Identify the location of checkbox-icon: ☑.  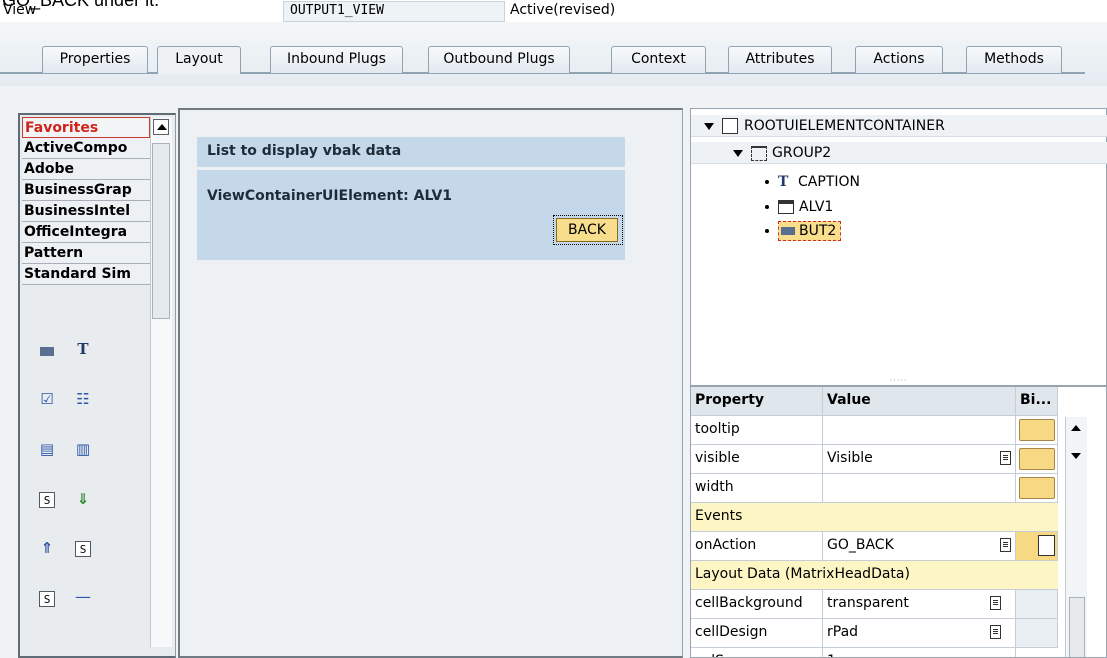
(47, 399).